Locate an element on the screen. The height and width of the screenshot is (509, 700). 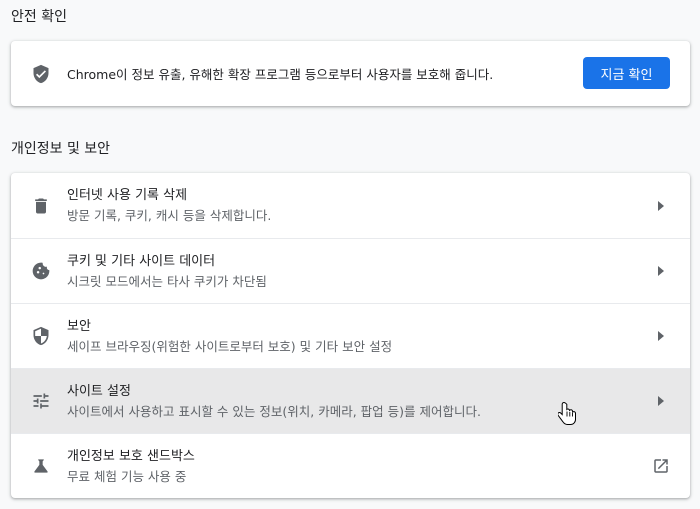
tune-icon is located at coordinates (41, 401).